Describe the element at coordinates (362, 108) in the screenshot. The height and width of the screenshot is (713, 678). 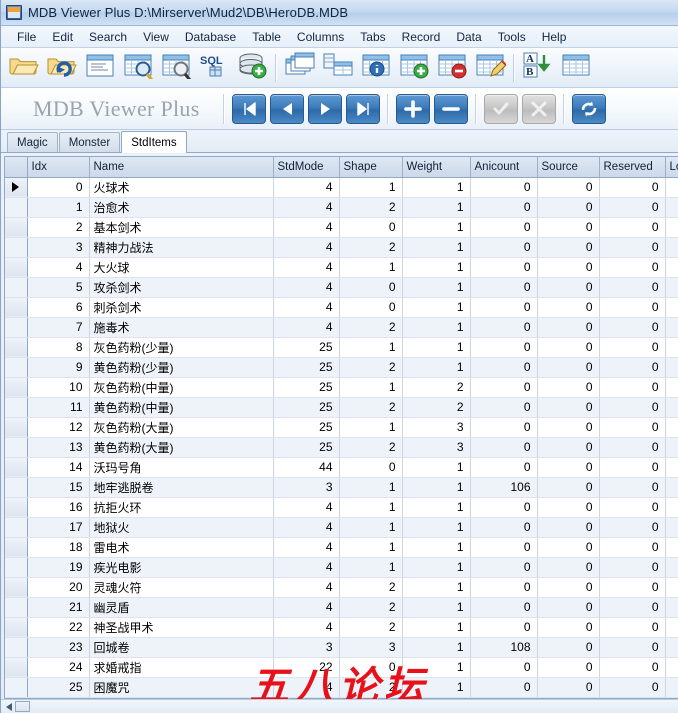
I see `last-record-button` at that location.